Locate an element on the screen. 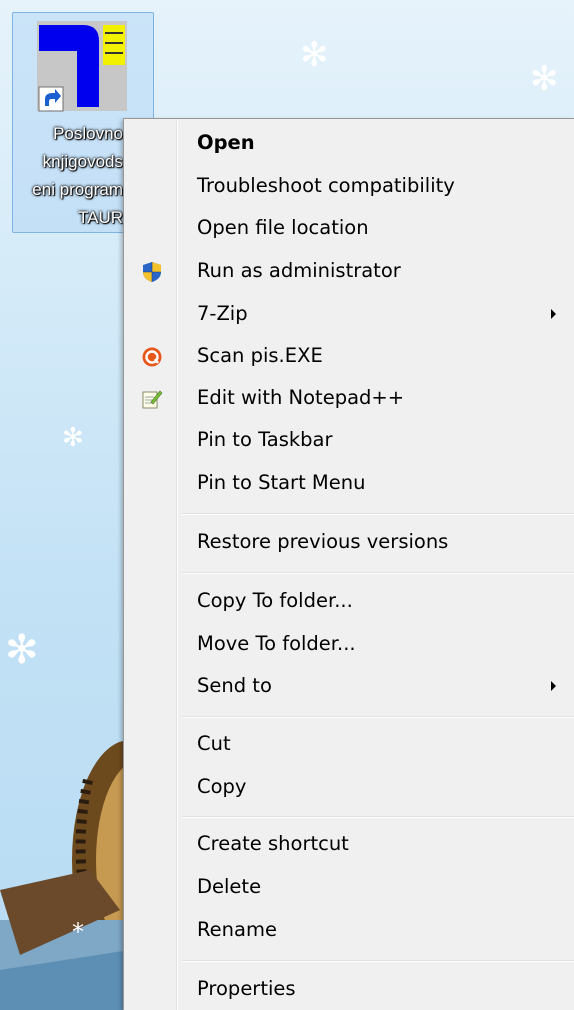  menu-item-delete: Delete is located at coordinates (350, 887).